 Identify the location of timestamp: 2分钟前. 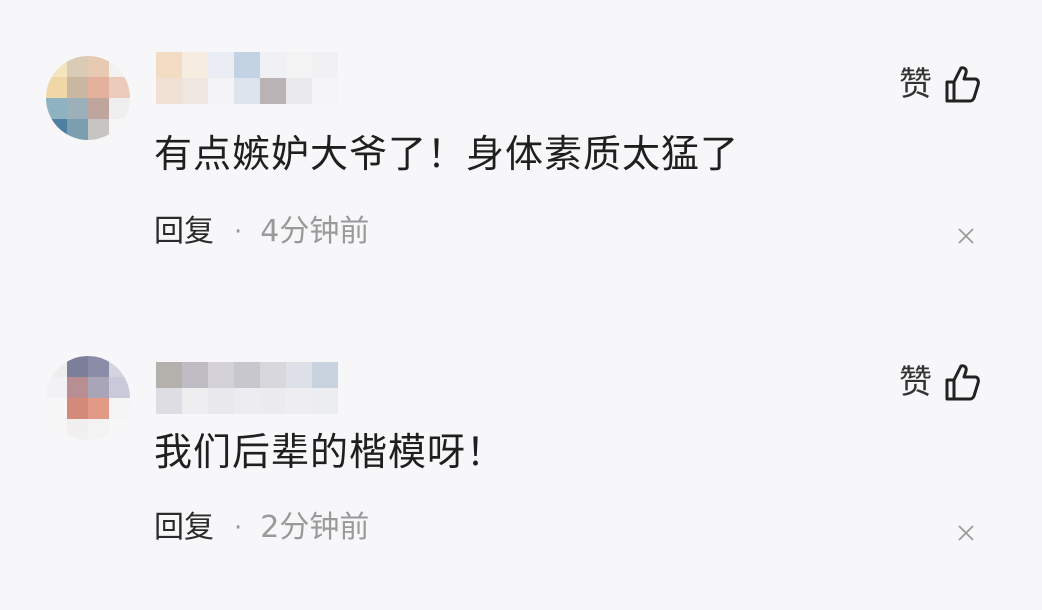
(315, 527).